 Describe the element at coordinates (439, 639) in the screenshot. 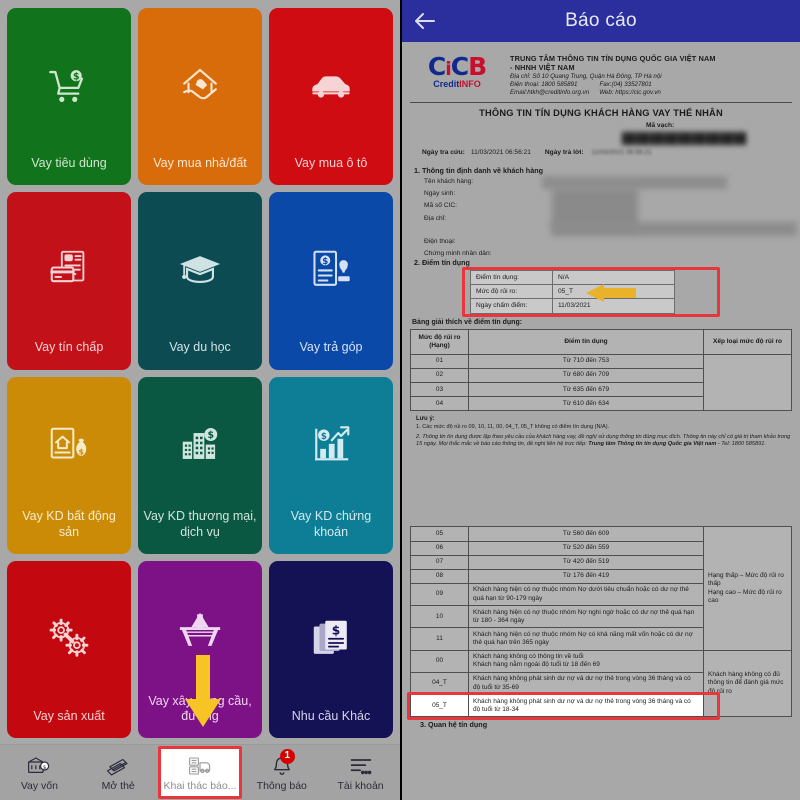

I see `rank-cell: 11` at that location.